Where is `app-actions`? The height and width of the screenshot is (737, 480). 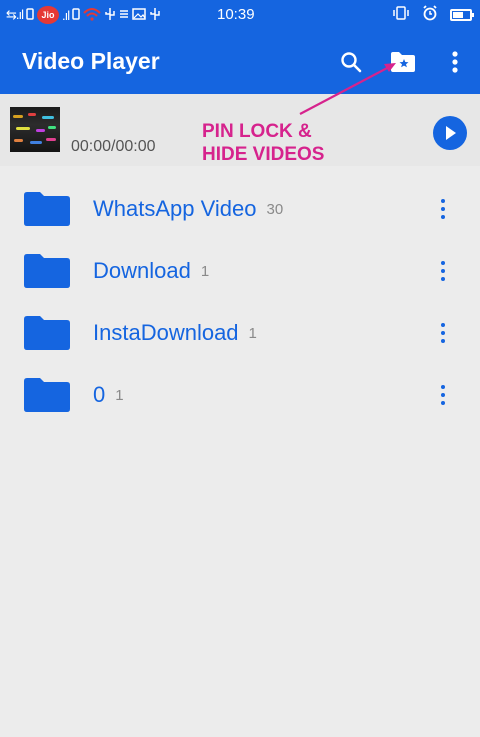 app-actions is located at coordinates (403, 62).